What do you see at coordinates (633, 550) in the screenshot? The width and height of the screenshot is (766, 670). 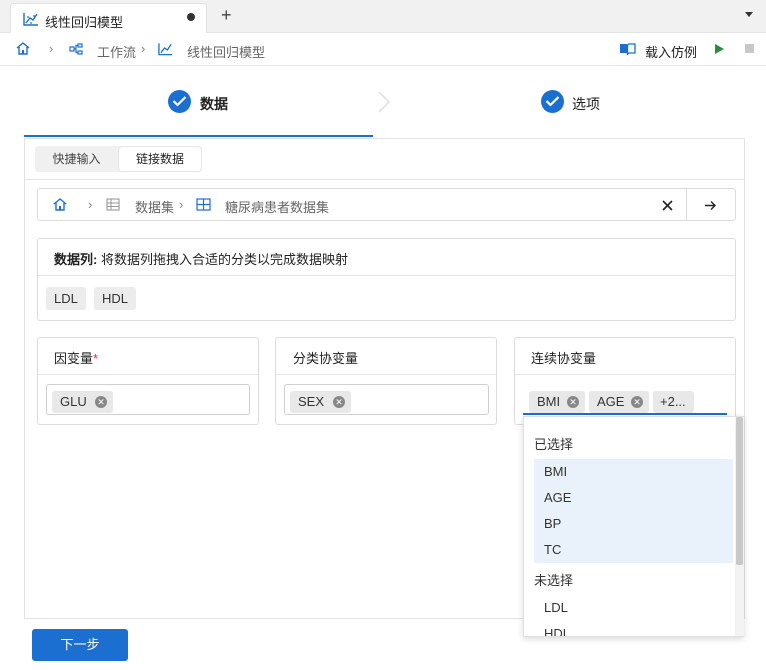 I see `dropdown-option-tc: TC` at bounding box center [633, 550].